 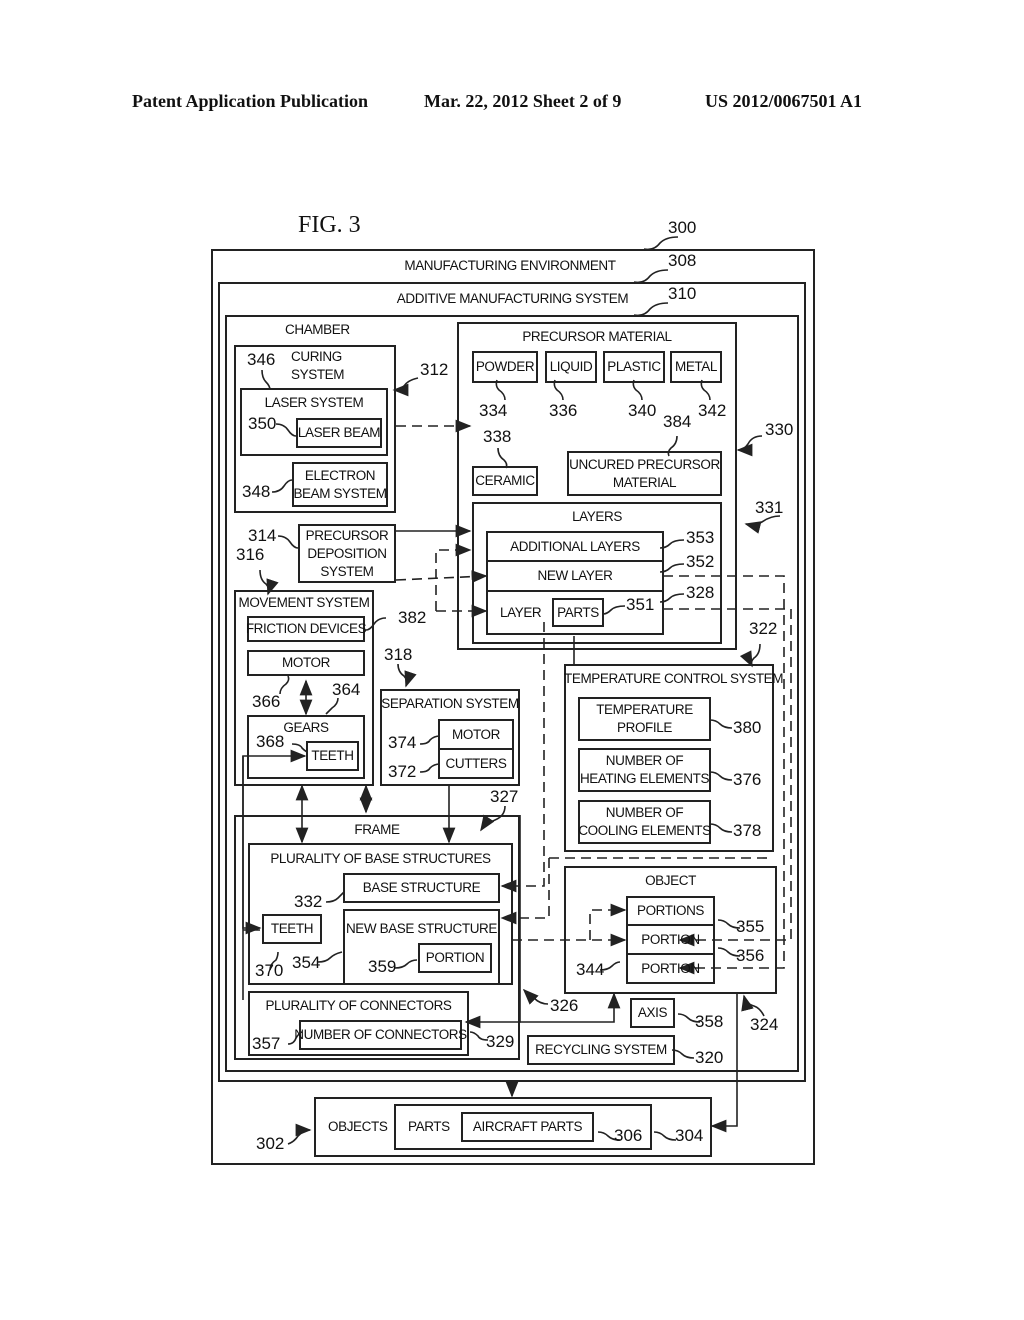 I want to click on cutters-box: CUTTERS, so click(x=476, y=763).